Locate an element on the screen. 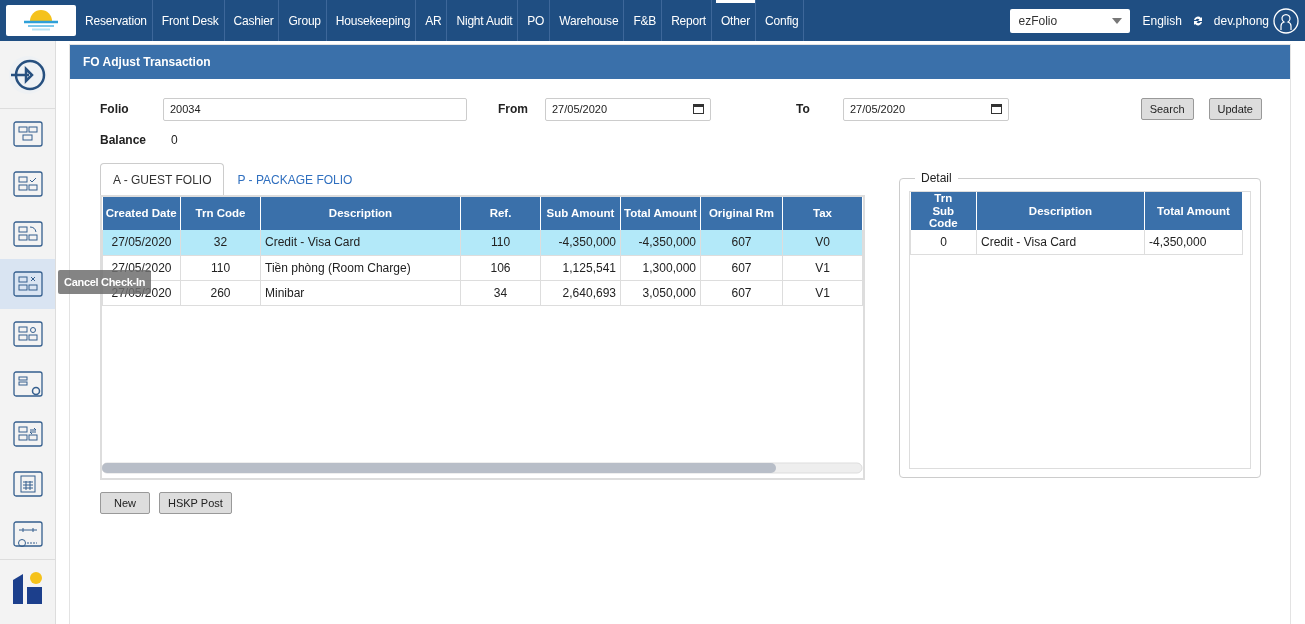 This screenshot has height=624, width=1305. table-cell: 2,640,693 is located at coordinates (580, 292).